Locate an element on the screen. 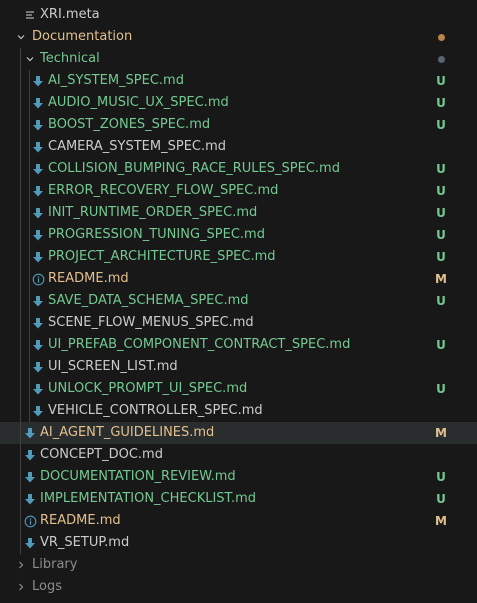 This screenshot has height=603, width=477. chevron-down-icon is located at coordinates (21, 37).